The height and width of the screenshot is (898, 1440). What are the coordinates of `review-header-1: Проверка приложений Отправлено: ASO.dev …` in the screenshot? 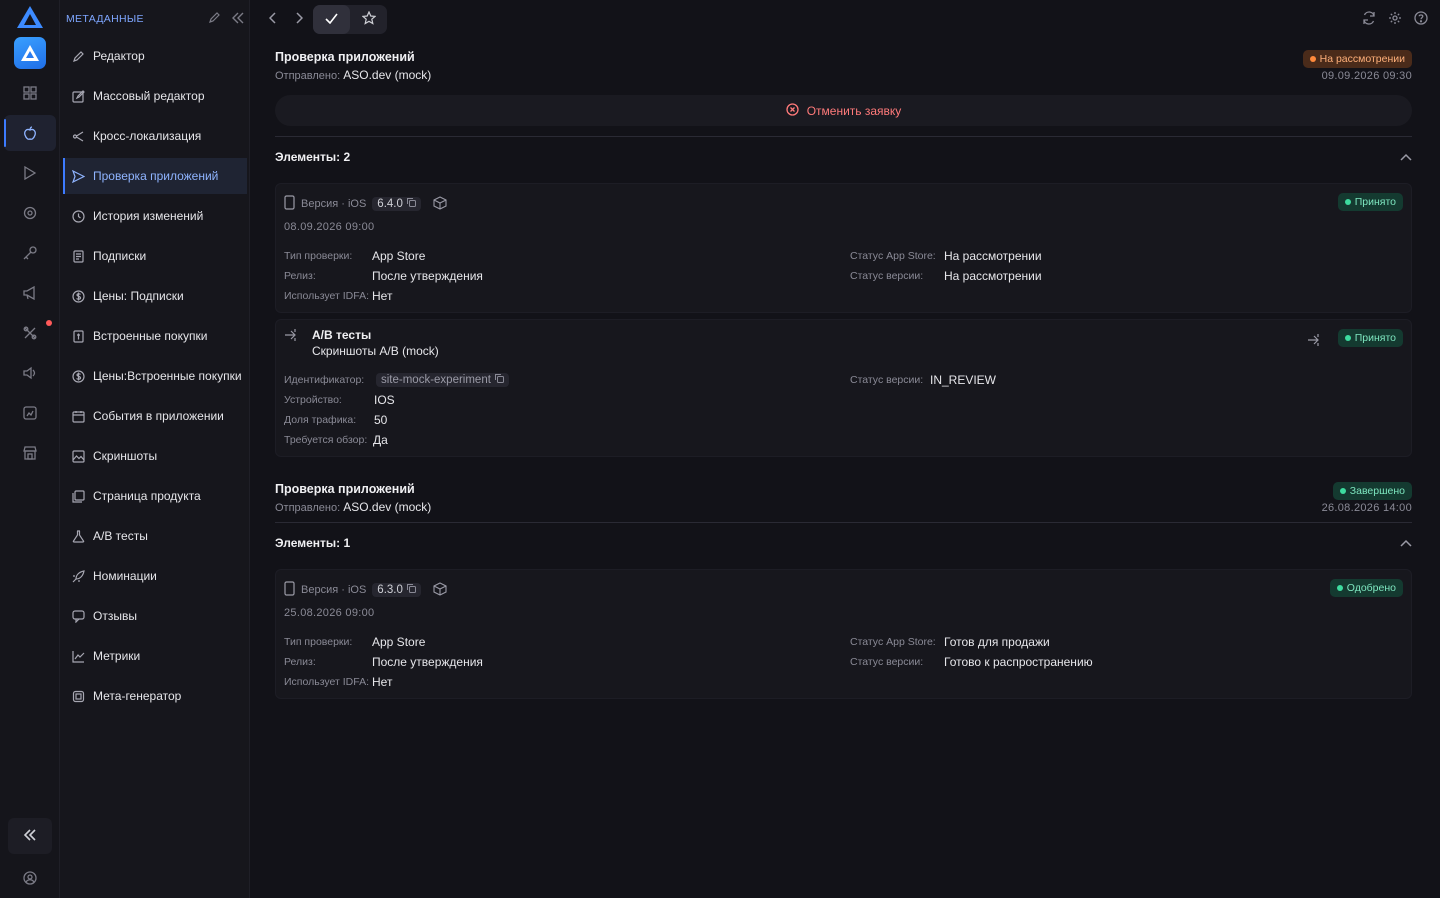 It's located at (843, 66).